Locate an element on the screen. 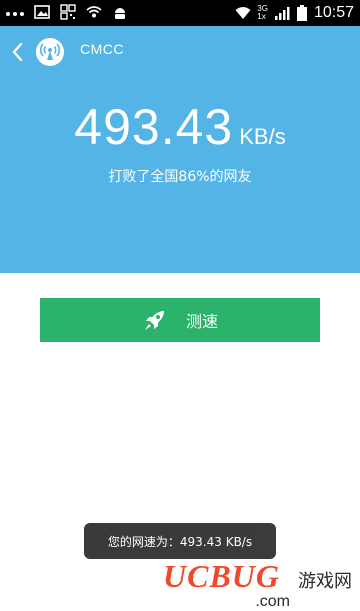 The height and width of the screenshot is (611, 360). network-name: CMCC is located at coordinates (102, 49).